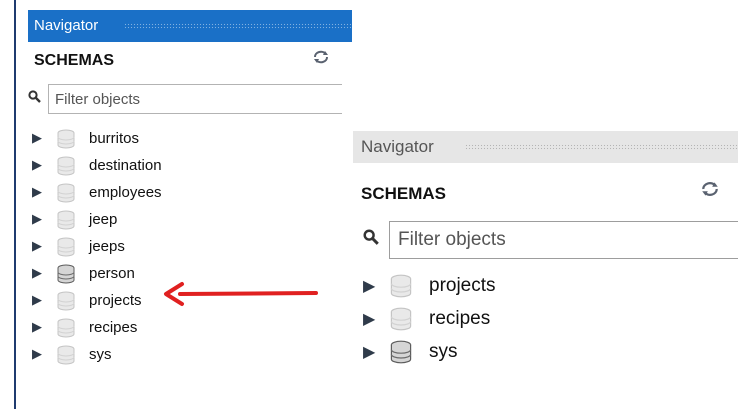  What do you see at coordinates (125, 192) in the screenshot?
I see `schema-name: employees` at bounding box center [125, 192].